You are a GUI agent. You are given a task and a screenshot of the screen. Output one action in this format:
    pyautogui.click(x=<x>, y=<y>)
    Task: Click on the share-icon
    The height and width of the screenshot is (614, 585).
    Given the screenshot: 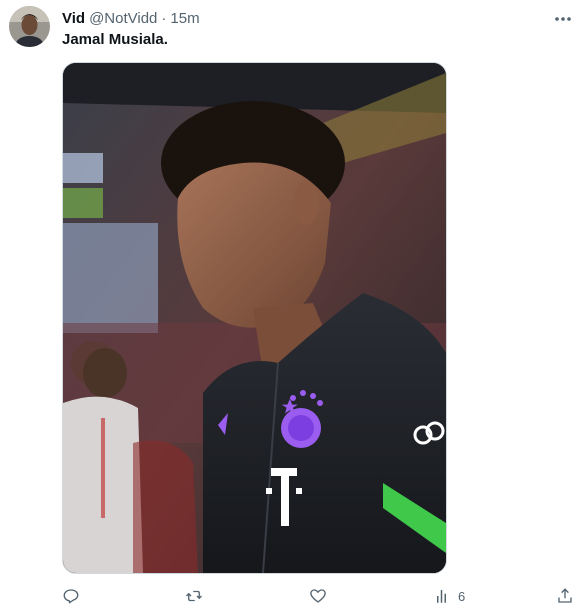 What is the action you would take?
    pyautogui.click(x=565, y=595)
    